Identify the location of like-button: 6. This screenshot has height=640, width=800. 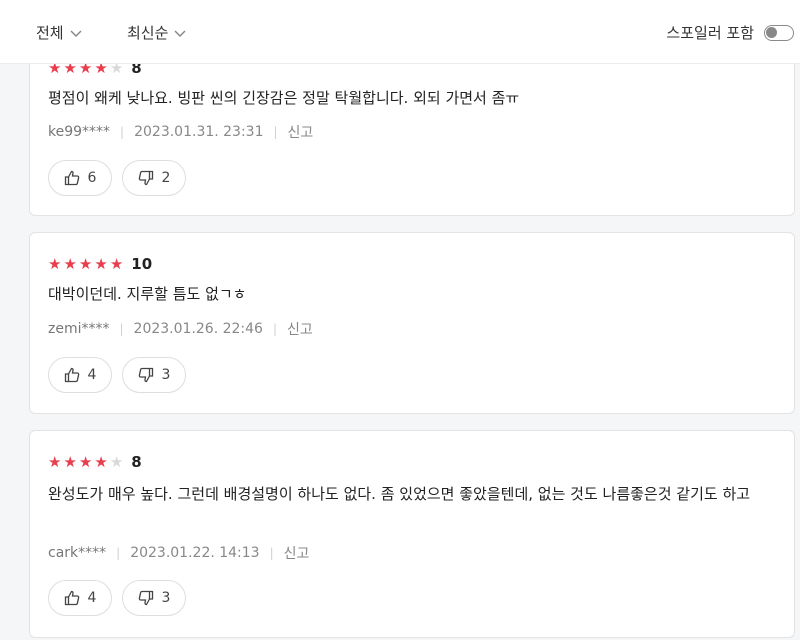
(80, 178).